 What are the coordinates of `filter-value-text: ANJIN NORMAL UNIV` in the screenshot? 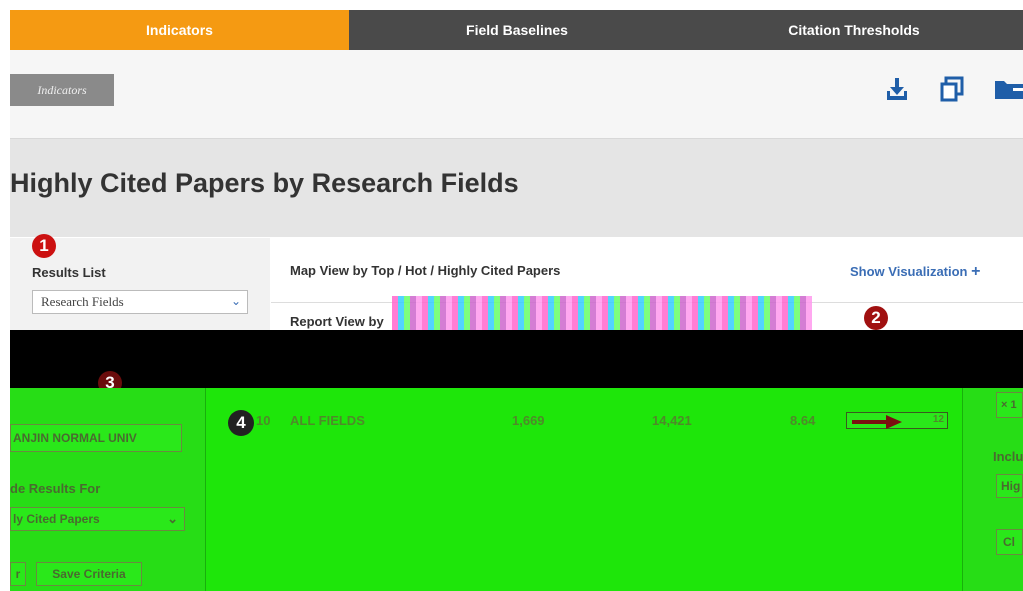 It's located at (75, 438).